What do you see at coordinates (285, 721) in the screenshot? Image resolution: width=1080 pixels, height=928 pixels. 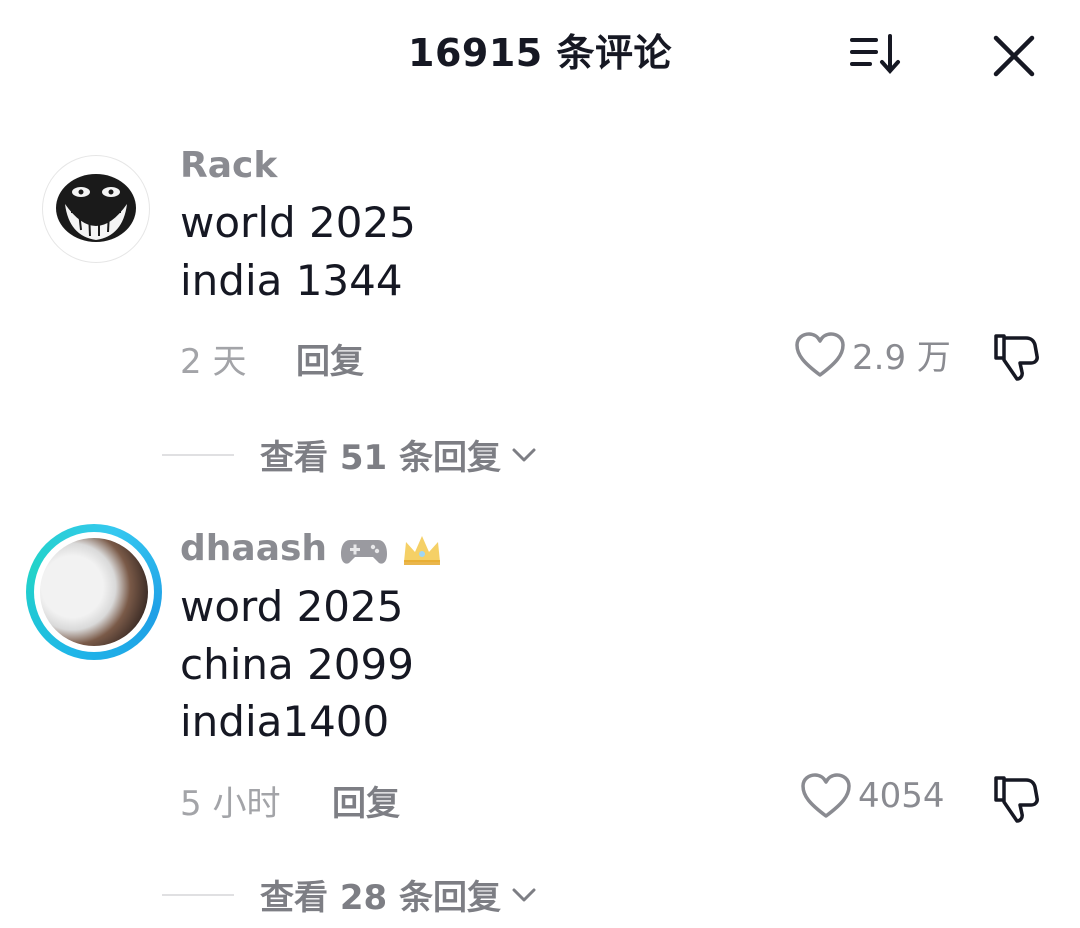 I see `comment-text-line: india1400` at bounding box center [285, 721].